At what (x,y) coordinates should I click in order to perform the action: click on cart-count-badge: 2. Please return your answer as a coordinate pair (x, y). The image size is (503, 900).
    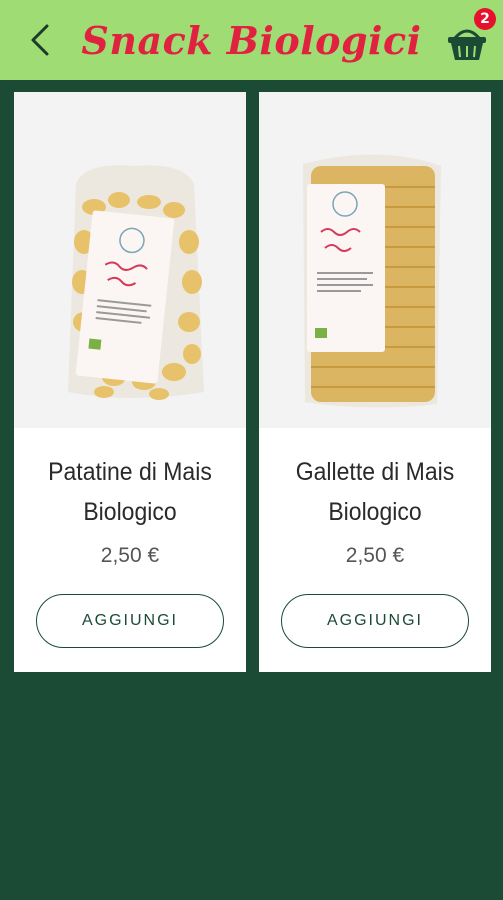
    Looking at the image, I should click on (485, 19).